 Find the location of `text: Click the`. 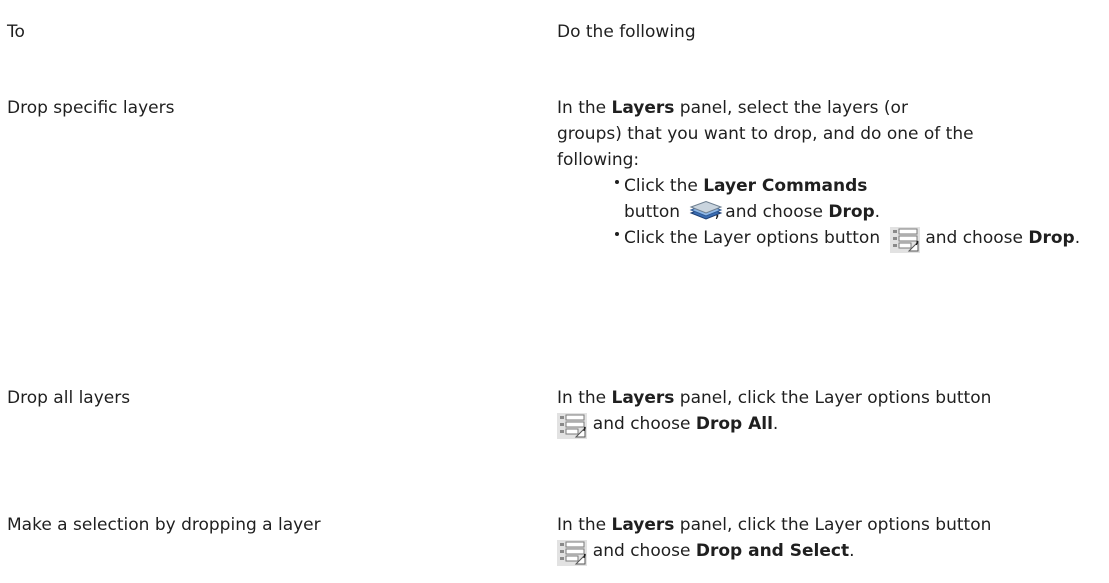

text: Click the is located at coordinates (664, 186).